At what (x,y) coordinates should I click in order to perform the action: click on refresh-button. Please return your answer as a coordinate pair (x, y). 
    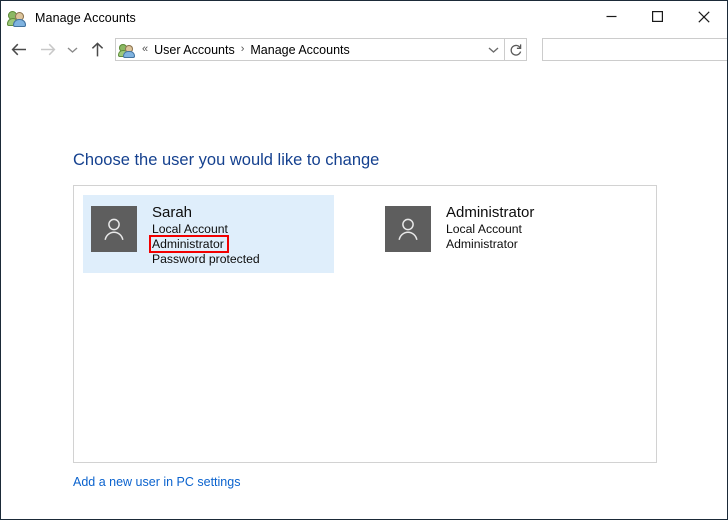
    Looking at the image, I should click on (516, 49).